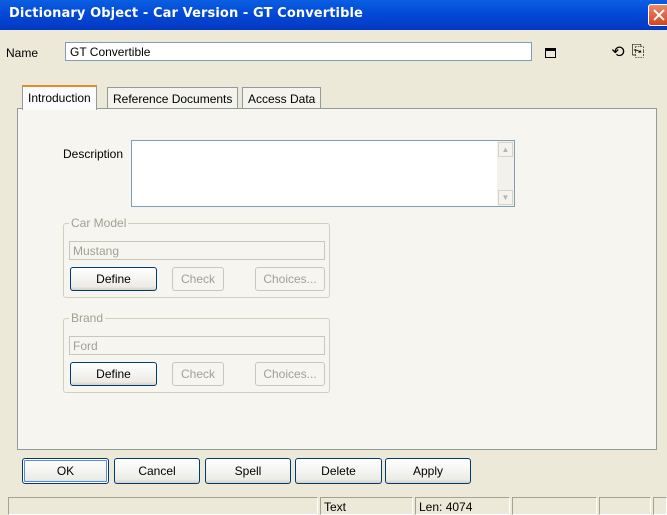 Image resolution: width=667 pixels, height=515 pixels. Describe the element at coordinates (157, 471) in the screenshot. I see `cancel-button: Cancel` at that location.